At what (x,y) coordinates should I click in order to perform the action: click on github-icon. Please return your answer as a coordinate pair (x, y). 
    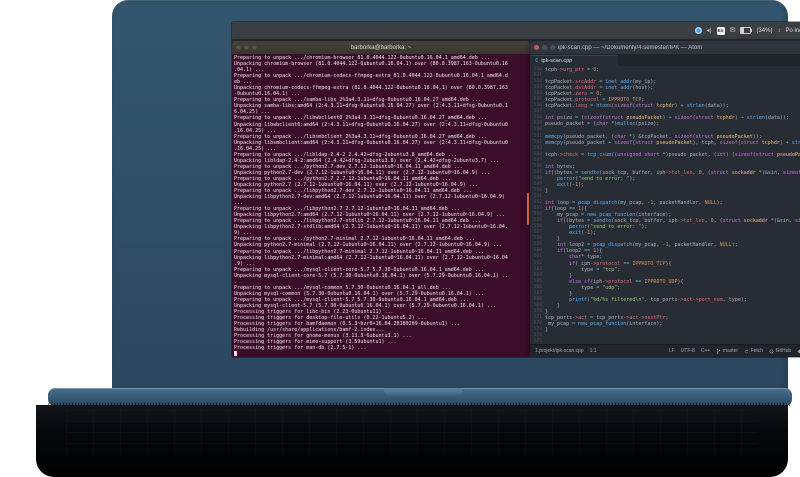
    Looking at the image, I should click on (771, 351).